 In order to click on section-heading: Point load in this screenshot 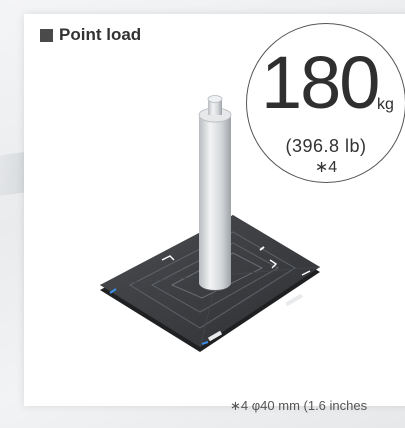, I will do `click(90, 35)`.